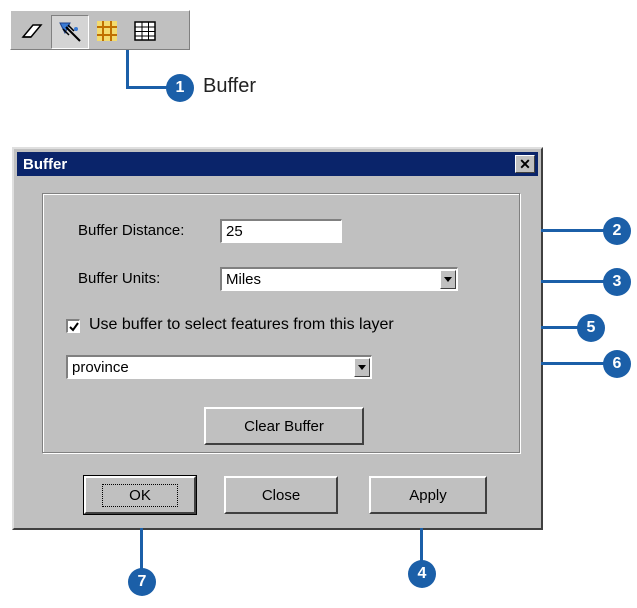 The width and height of the screenshot is (637, 608). Describe the element at coordinates (244, 279) in the screenshot. I see `buffer-units-value: Miles` at that location.